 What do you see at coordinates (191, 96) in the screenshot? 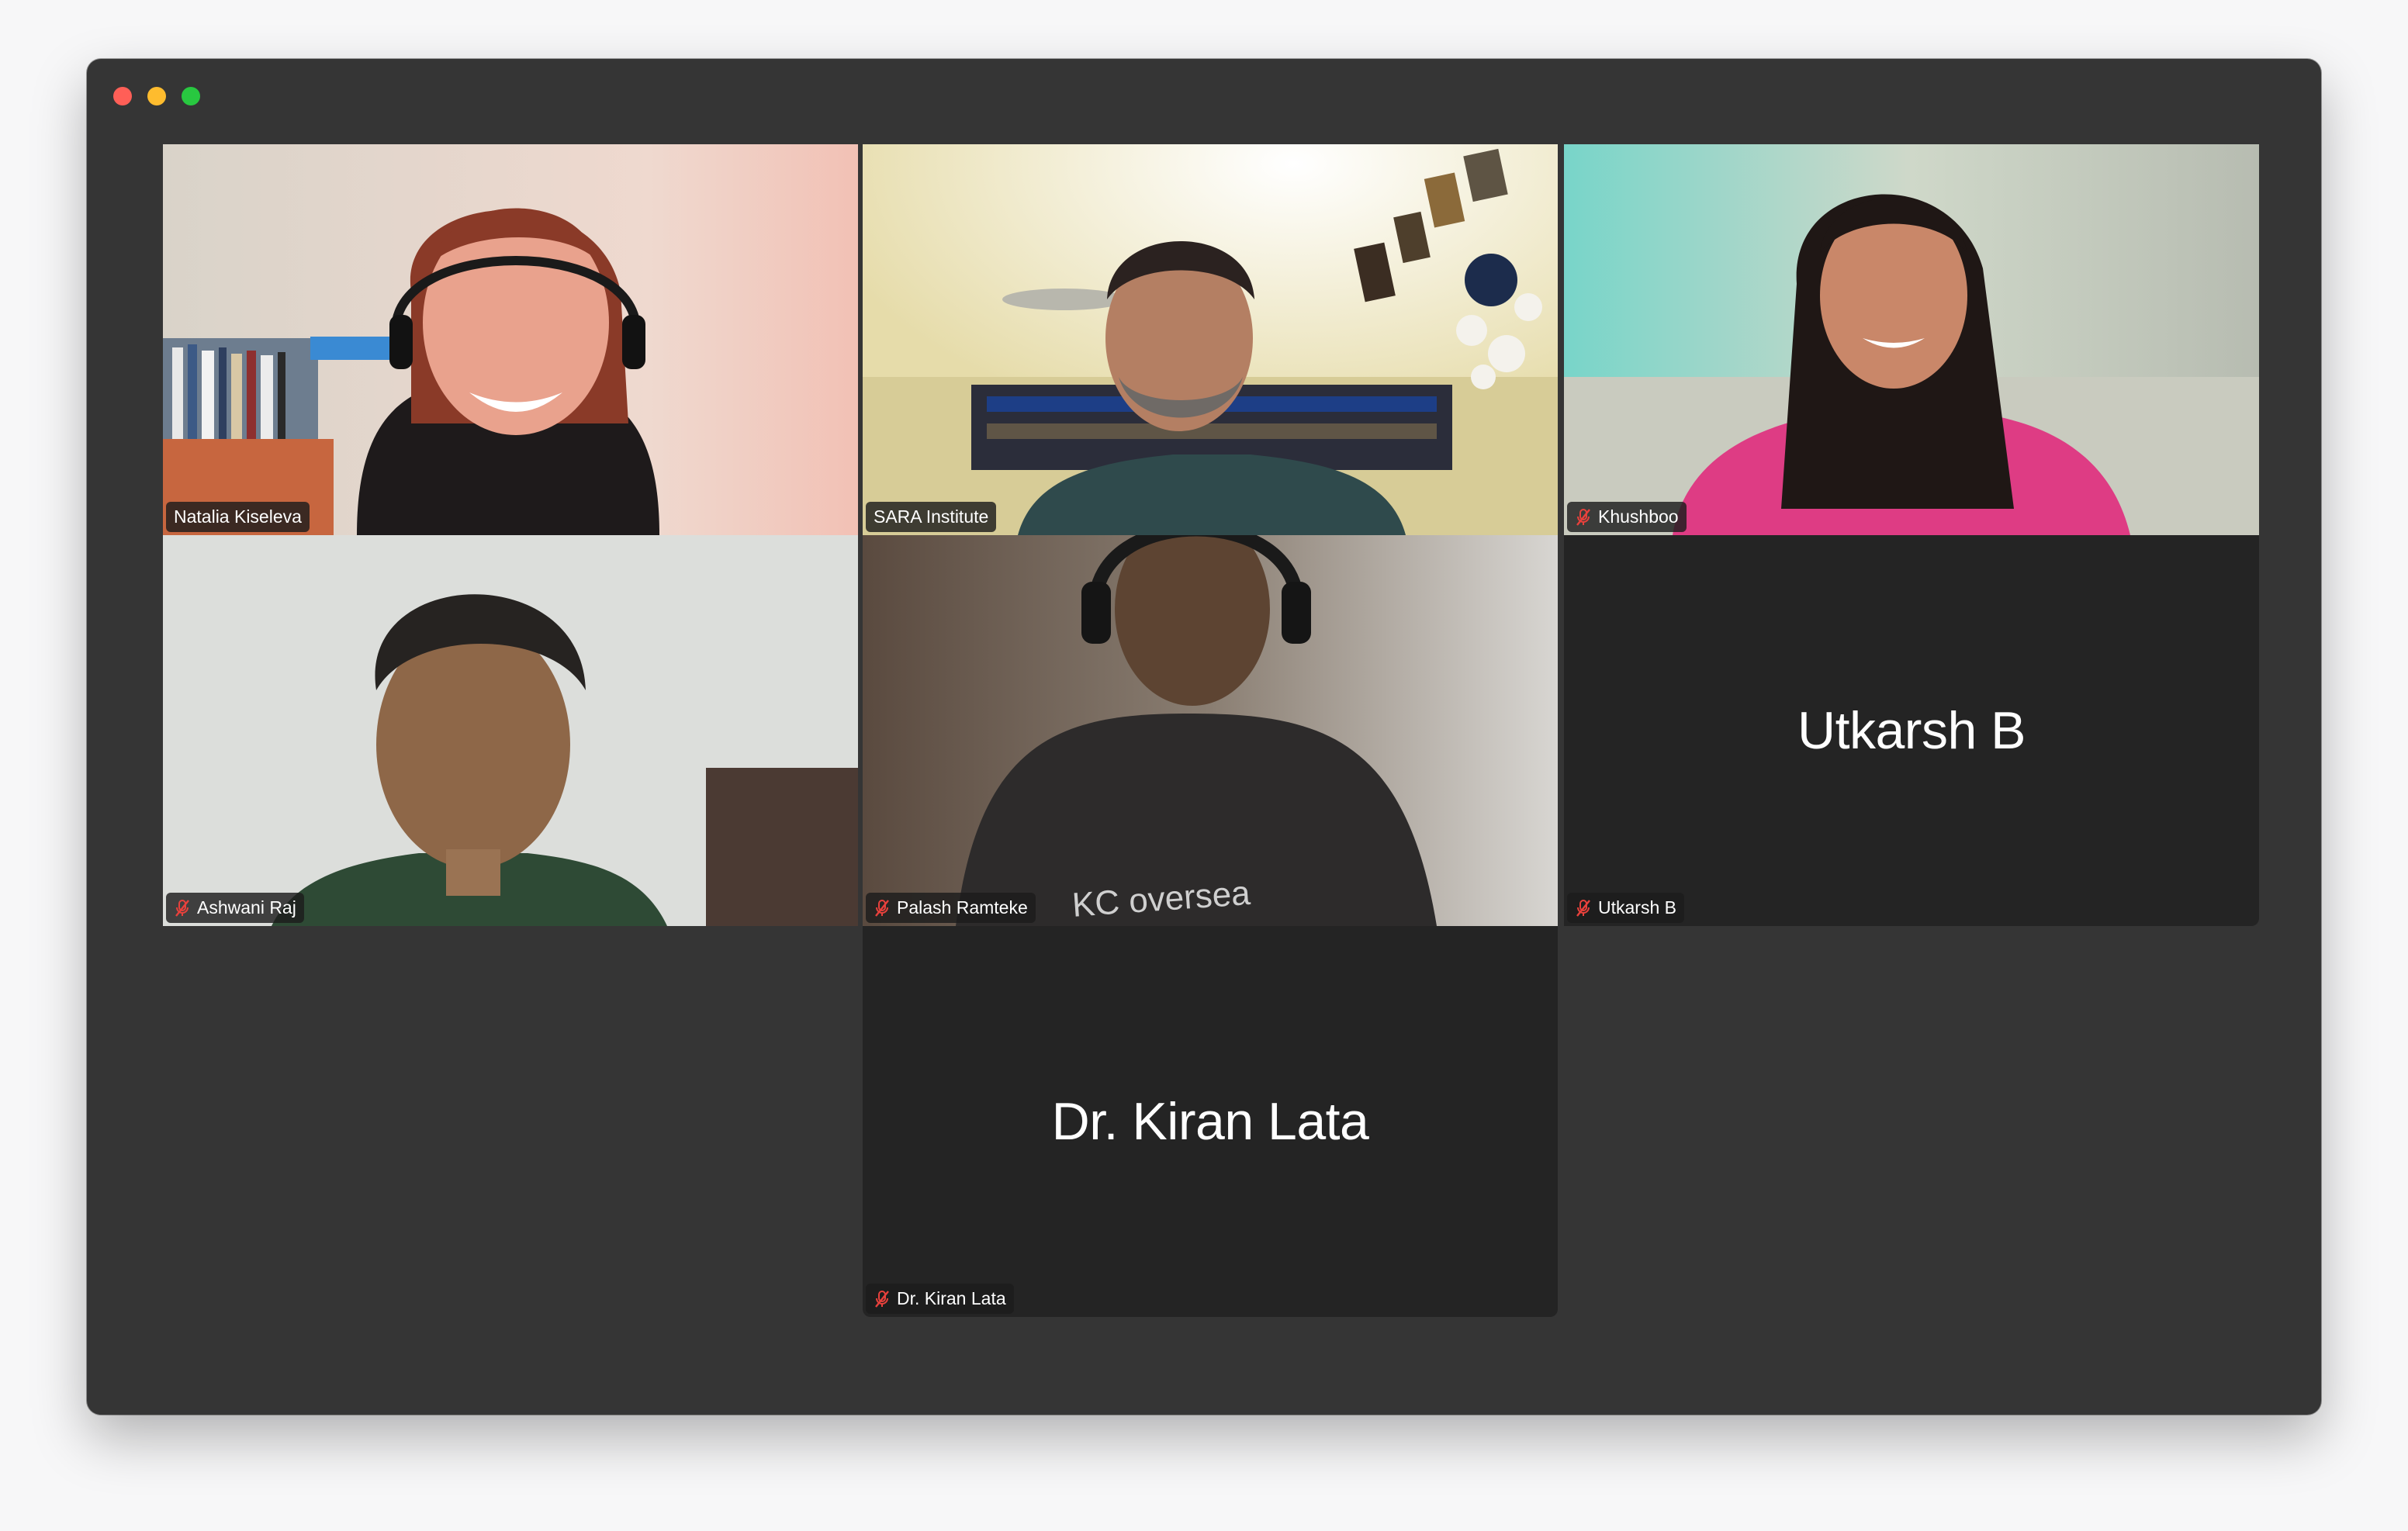
I see `zoom-window-button` at bounding box center [191, 96].